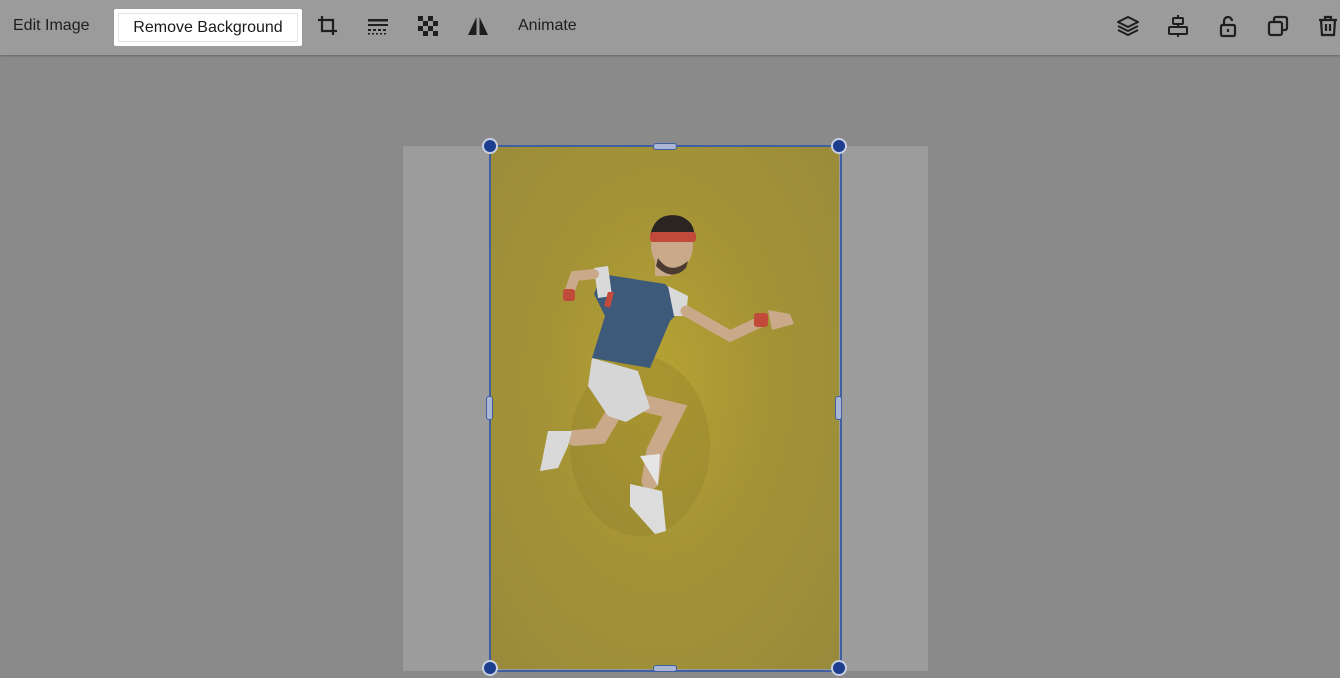  I want to click on resize-handle-bottom, so click(665, 668).